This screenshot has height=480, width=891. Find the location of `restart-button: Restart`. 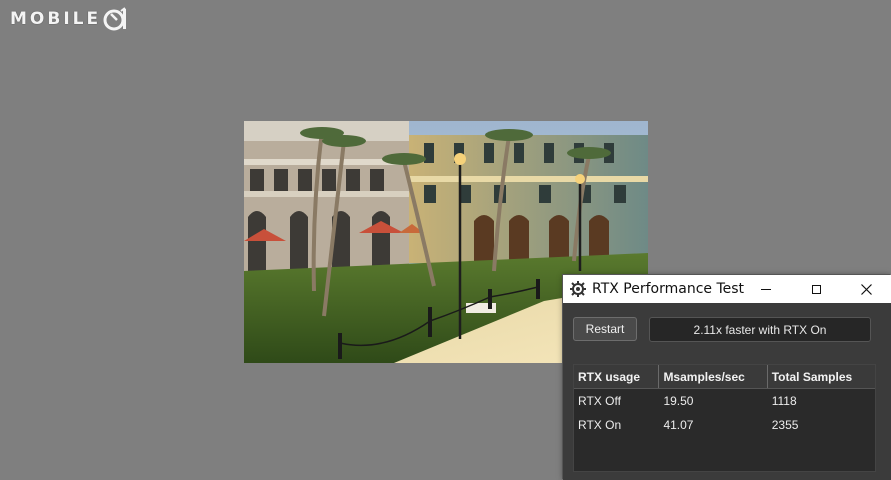

restart-button: Restart is located at coordinates (605, 329).